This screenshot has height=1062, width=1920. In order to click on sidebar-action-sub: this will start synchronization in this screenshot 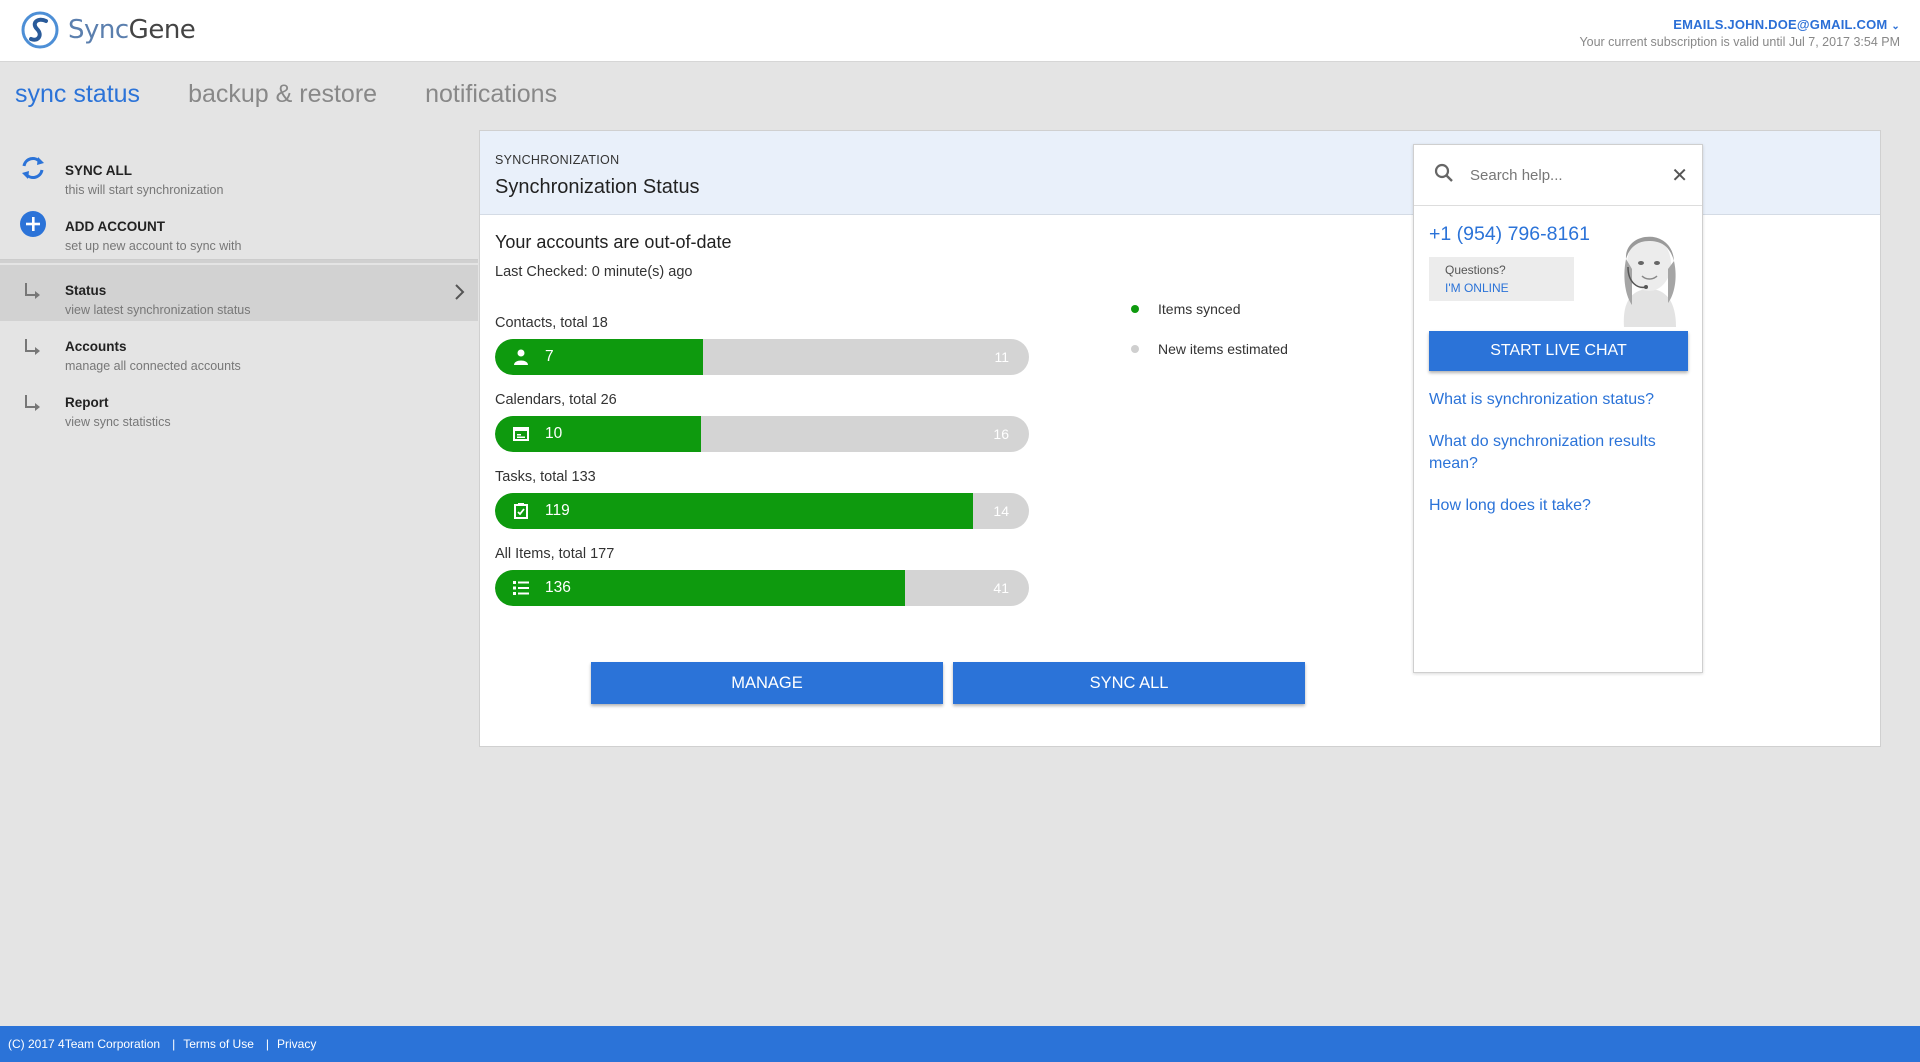, I will do `click(144, 190)`.